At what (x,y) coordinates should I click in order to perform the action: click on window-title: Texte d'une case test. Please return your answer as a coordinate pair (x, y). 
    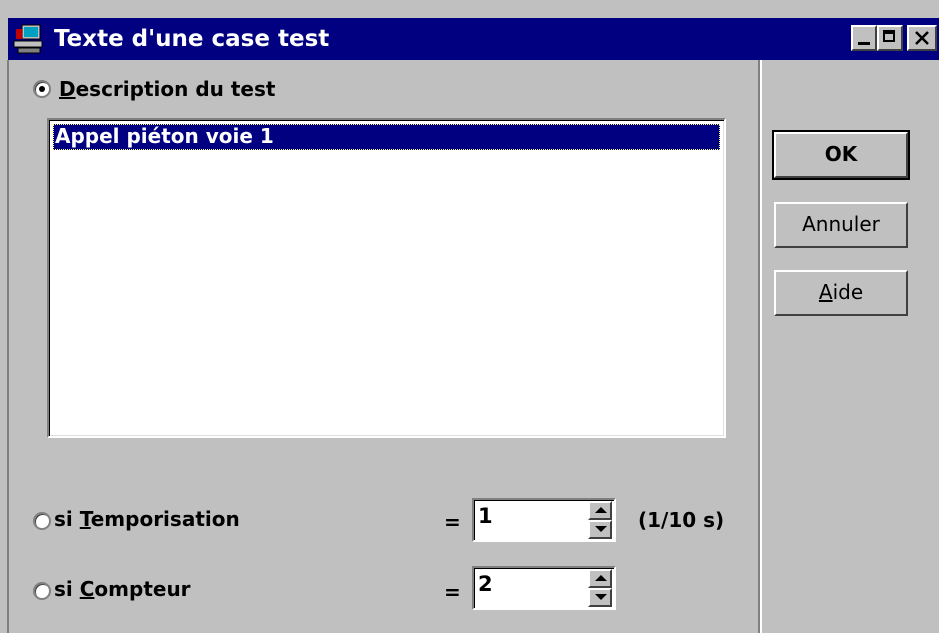
    Looking at the image, I should click on (192, 39).